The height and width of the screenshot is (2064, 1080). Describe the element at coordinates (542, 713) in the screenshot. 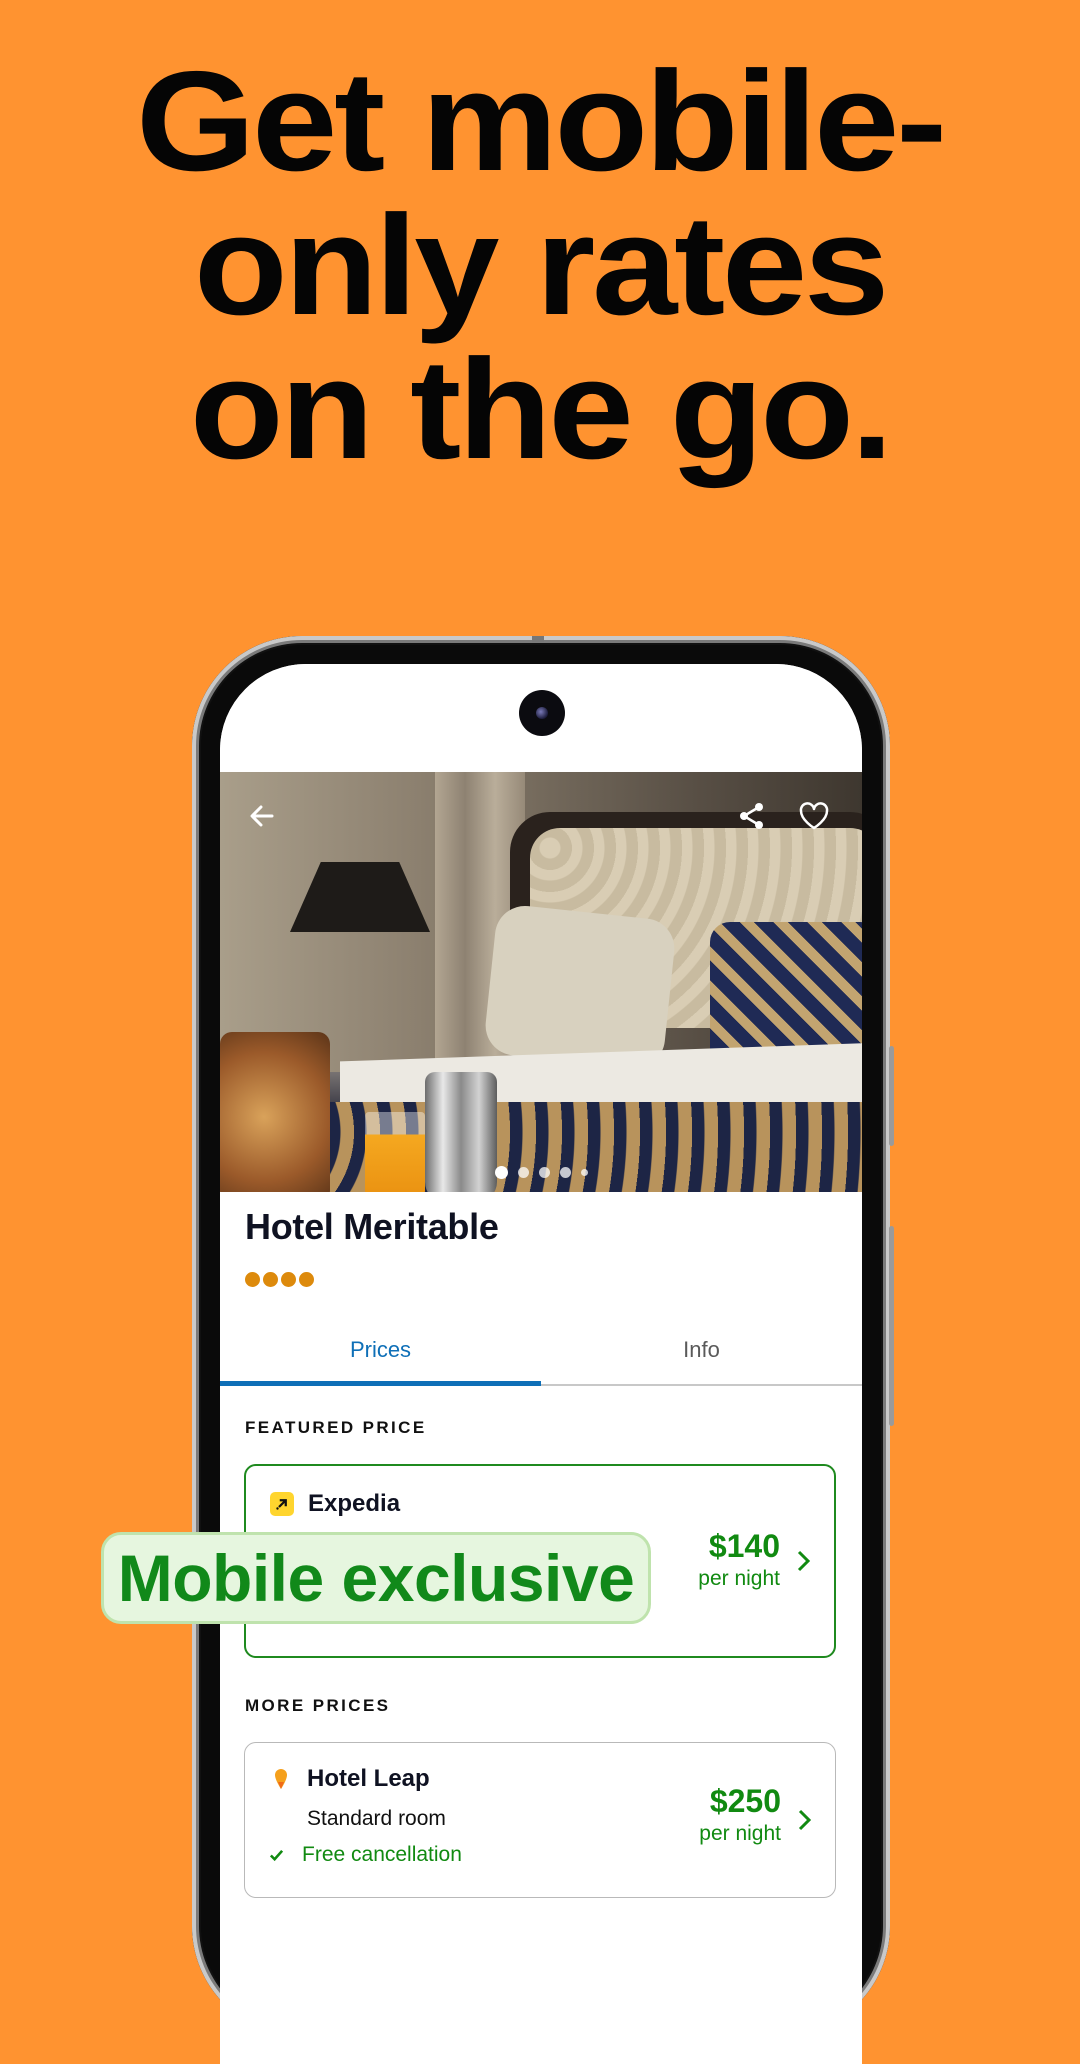

I see `camera-icon` at that location.